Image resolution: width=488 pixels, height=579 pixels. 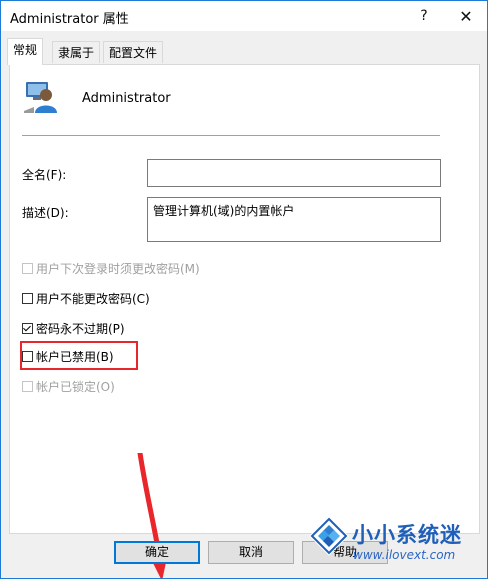 I want to click on window-title: Administrator 属性, so click(x=69, y=19).